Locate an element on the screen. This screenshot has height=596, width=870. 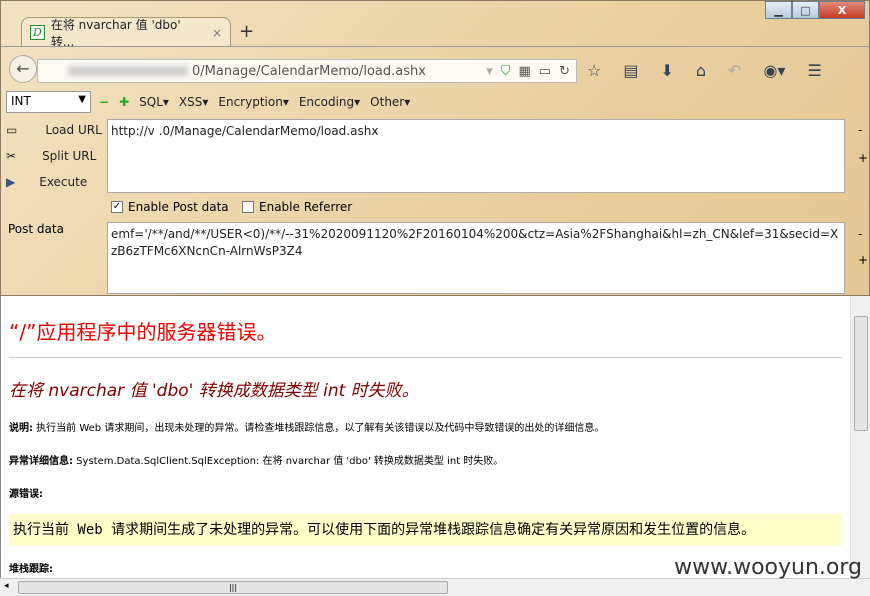
tab-close-icon: × is located at coordinates (217, 33).